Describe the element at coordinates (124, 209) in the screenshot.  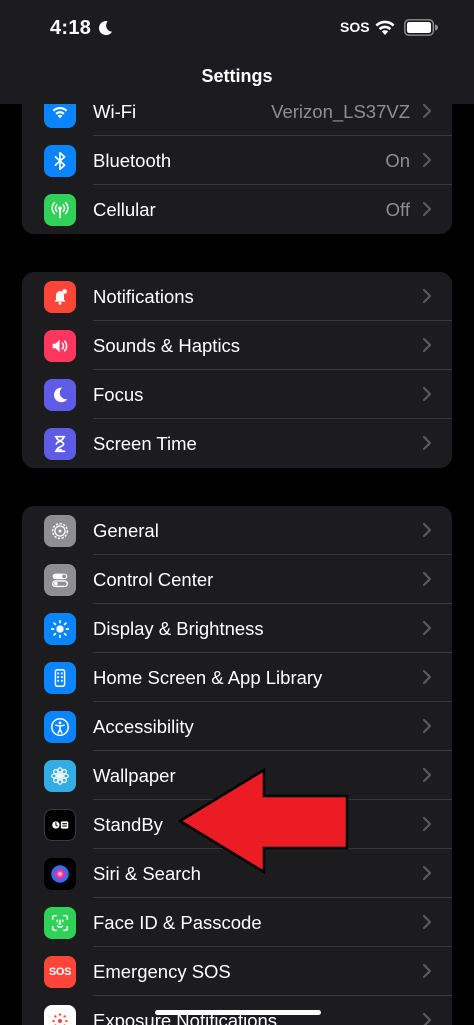
I see `settings-row-label: Cellular` at that location.